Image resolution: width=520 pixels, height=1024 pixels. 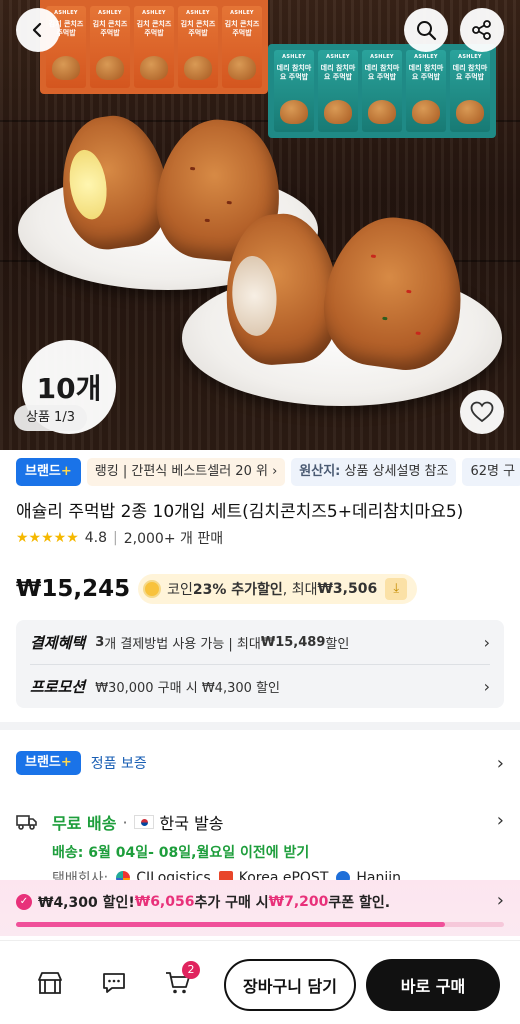 What do you see at coordinates (186, 472) in the screenshot?
I see `ranking-chip: 랭킹 | 간편식 베스트셀러 20 위 ›` at bounding box center [186, 472].